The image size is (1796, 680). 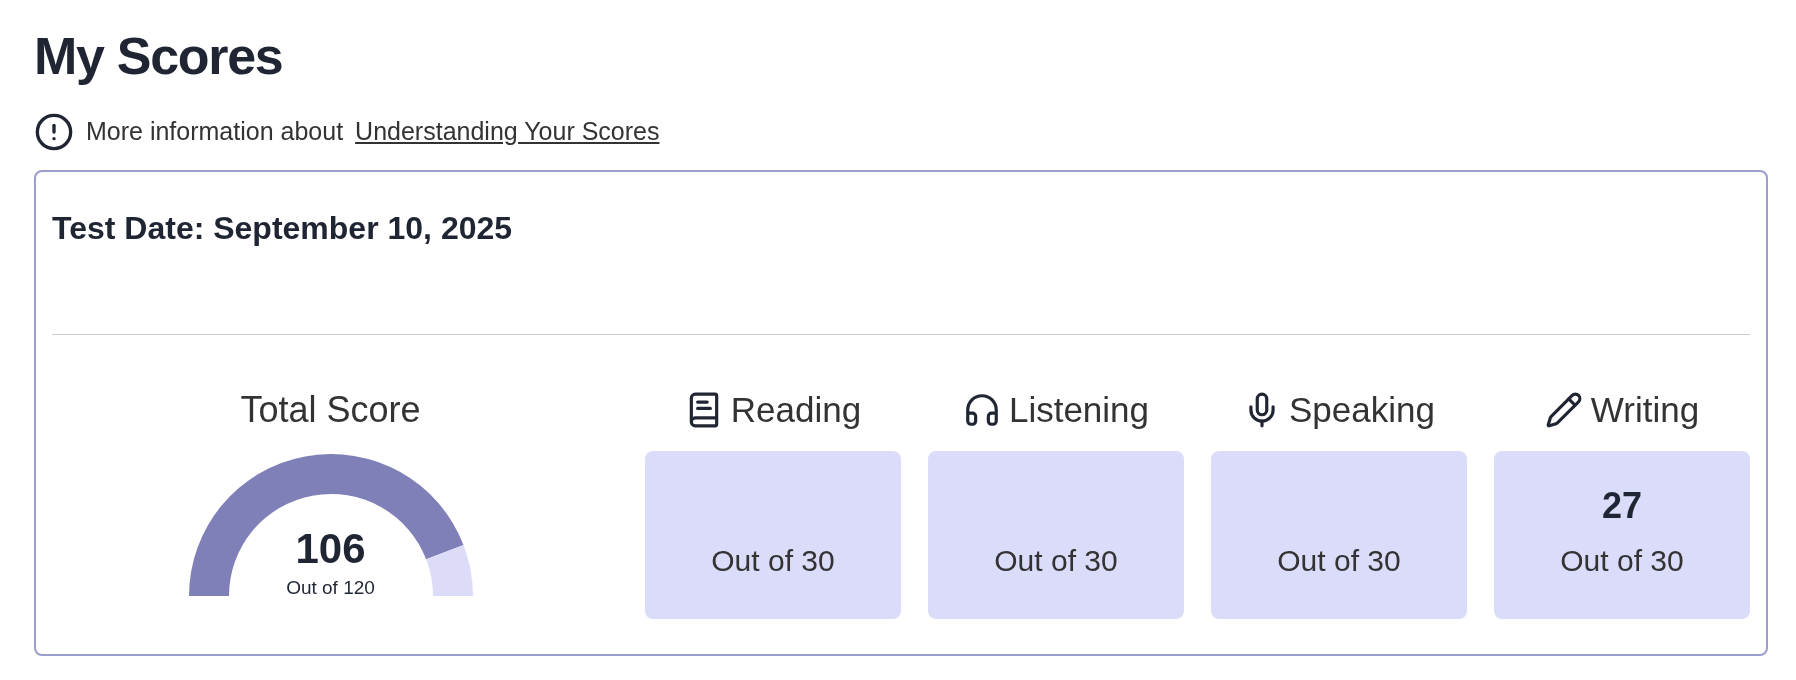 I want to click on scores-link: Understanding Your Scores, so click(x=507, y=132).